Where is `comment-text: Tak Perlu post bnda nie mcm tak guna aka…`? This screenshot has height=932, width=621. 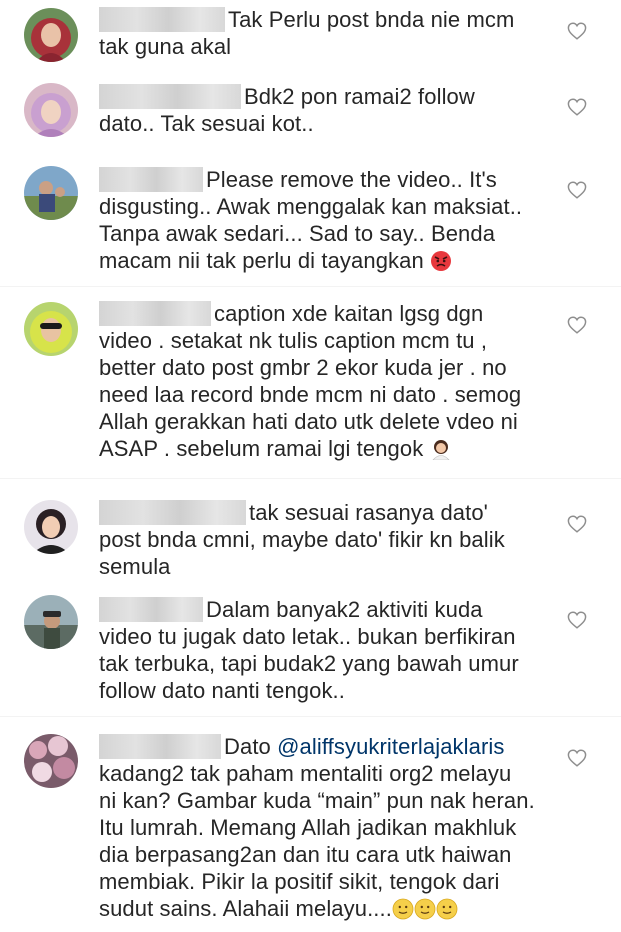 comment-text: Tak Perlu post bnda nie mcm tak guna aka… is located at coordinates (307, 33).